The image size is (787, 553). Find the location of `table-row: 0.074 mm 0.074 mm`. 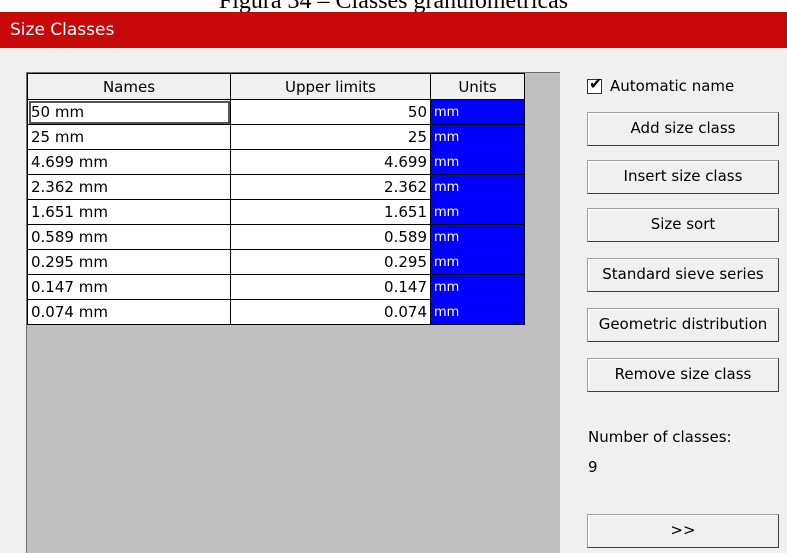

table-row: 0.074 mm 0.074 mm is located at coordinates (276, 312).